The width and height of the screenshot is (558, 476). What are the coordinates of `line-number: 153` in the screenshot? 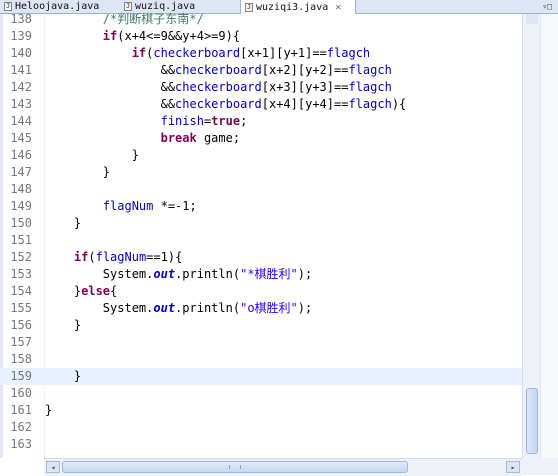 It's located at (21, 274).